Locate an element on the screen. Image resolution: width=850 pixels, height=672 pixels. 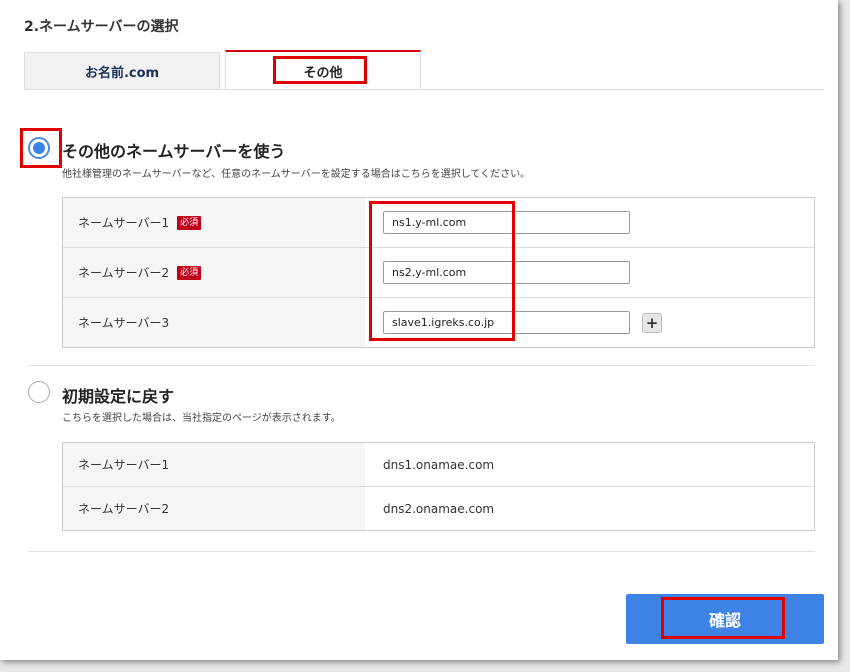
row-value: dns2.onamae.com is located at coordinates (589, 508).